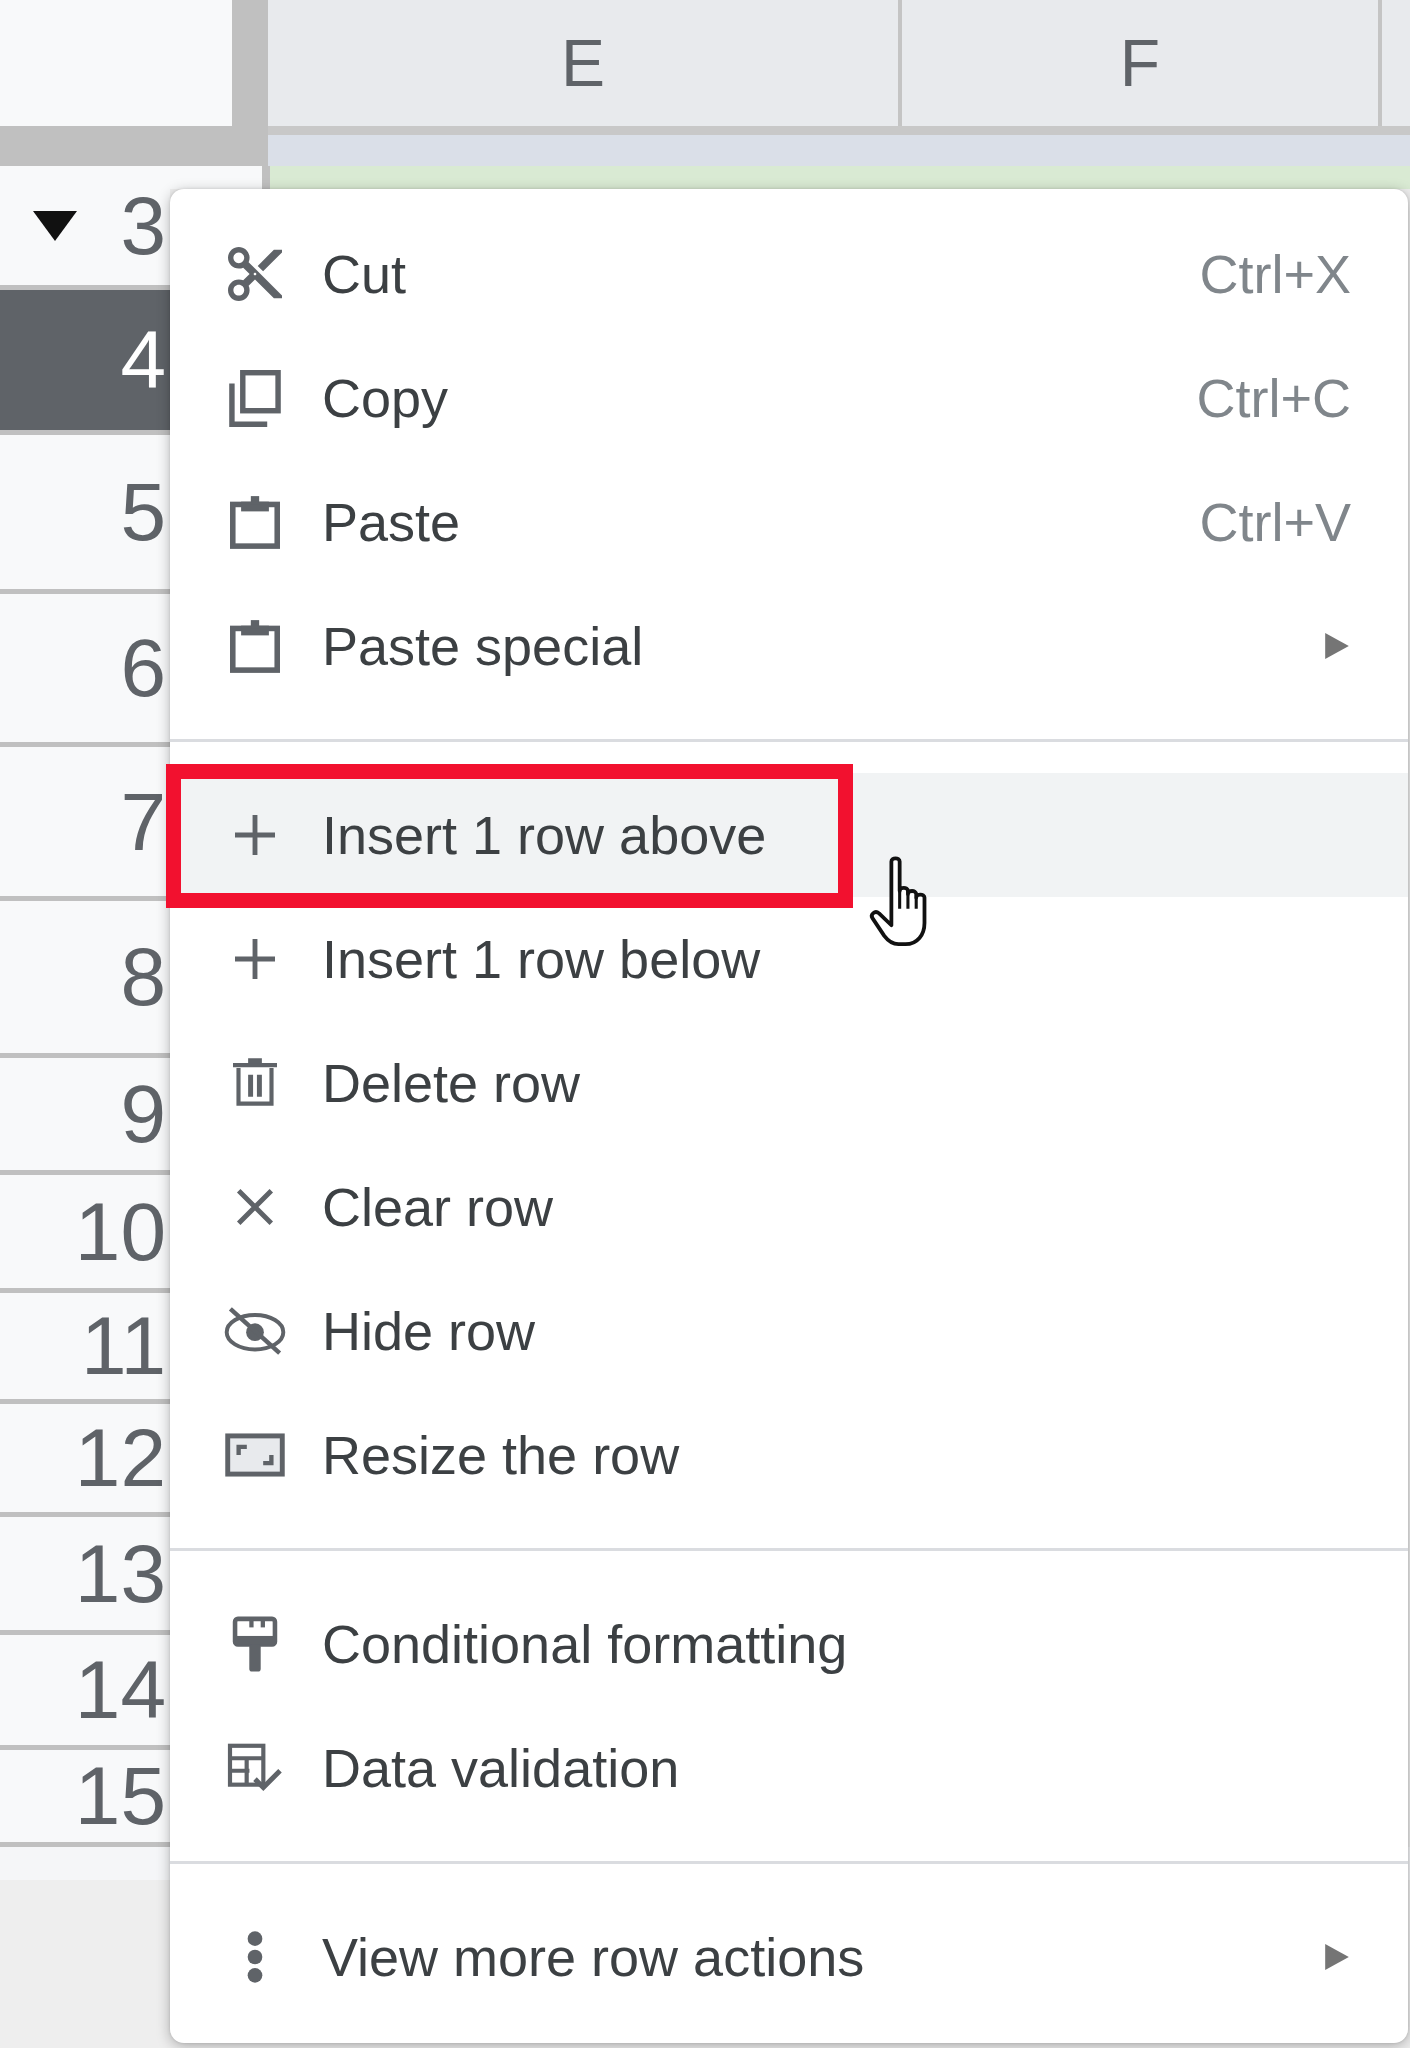 The height and width of the screenshot is (2048, 1410). Describe the element at coordinates (255, 274) in the screenshot. I see `scissors-icon` at that location.